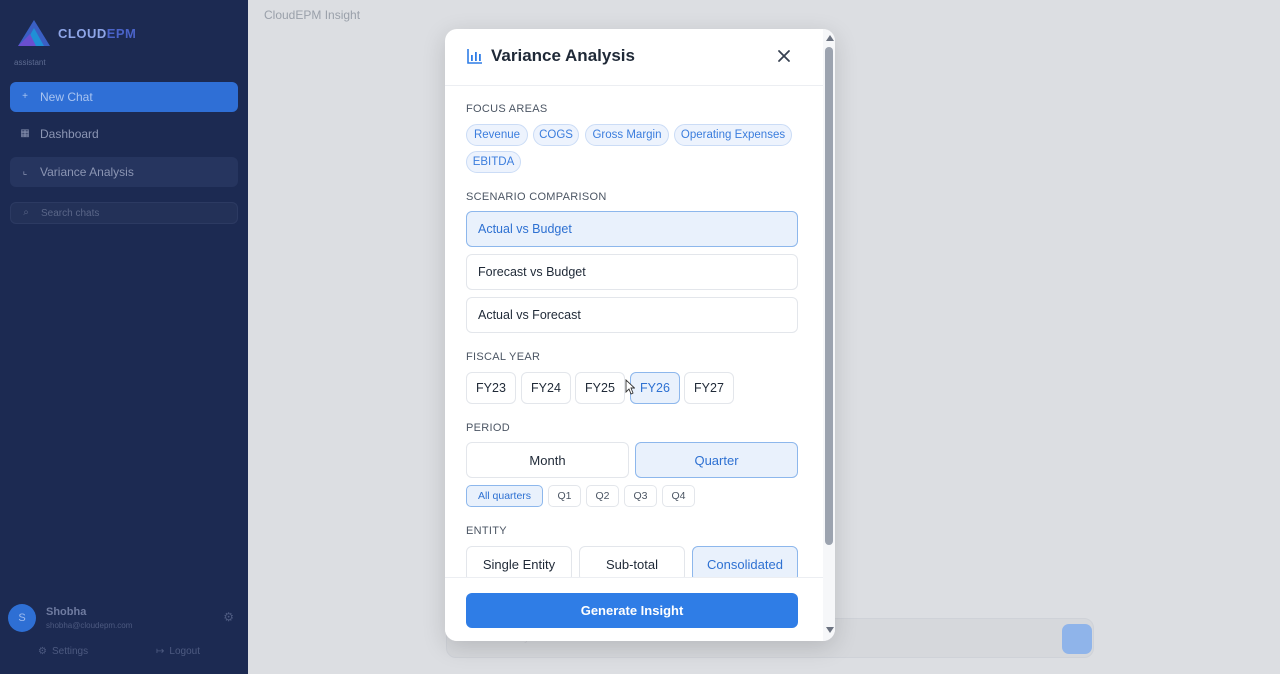  I want to click on logo: CLOUDEPM, so click(76, 33).